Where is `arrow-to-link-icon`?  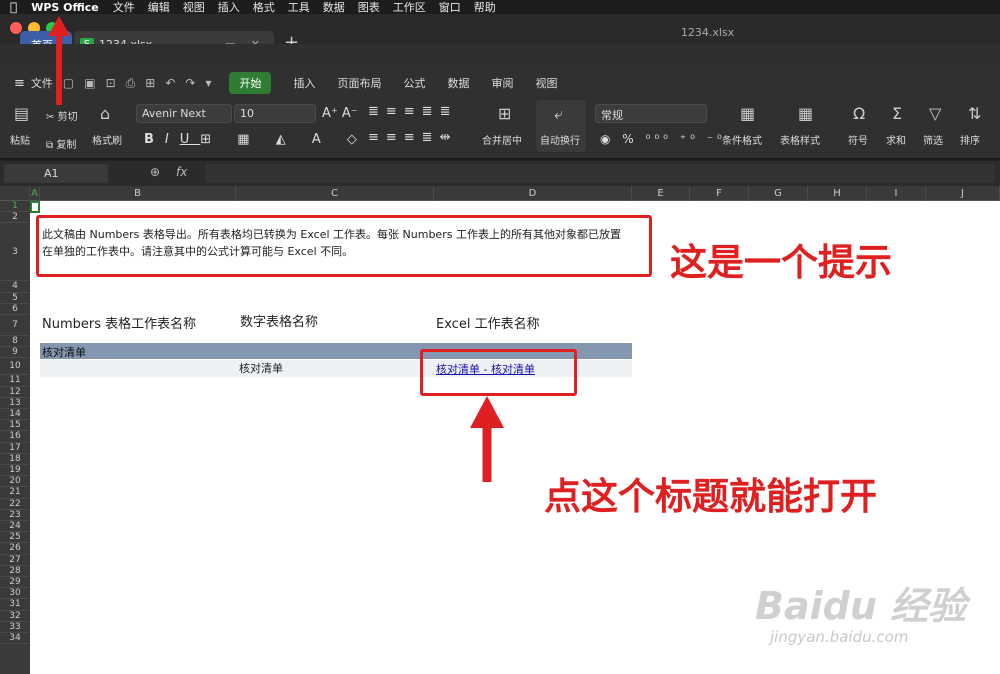 arrow-to-link-icon is located at coordinates (487, 439).